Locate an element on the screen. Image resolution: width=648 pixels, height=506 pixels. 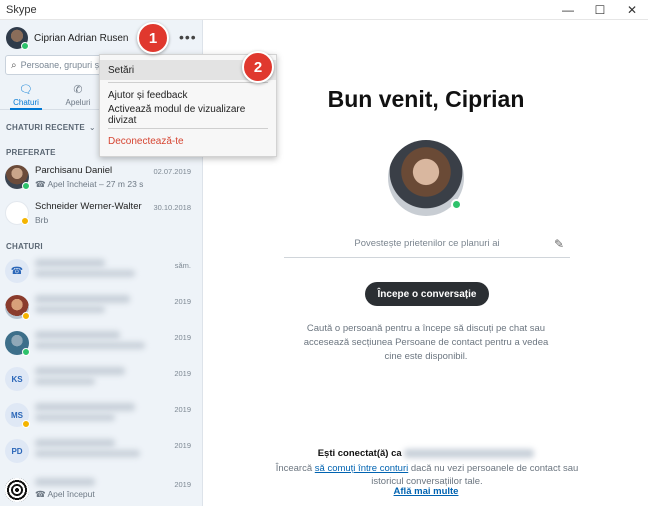
section-chats: CHATURI is located at coordinates (24, 246).